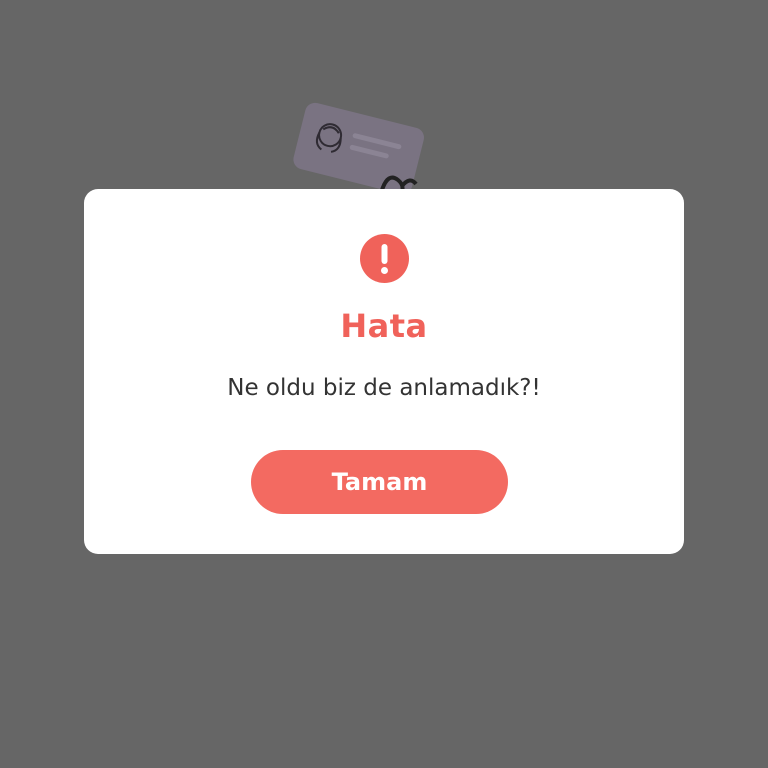 The height and width of the screenshot is (768, 768). What do you see at coordinates (379, 482) in the screenshot?
I see `ok-button: Tamam` at bounding box center [379, 482].